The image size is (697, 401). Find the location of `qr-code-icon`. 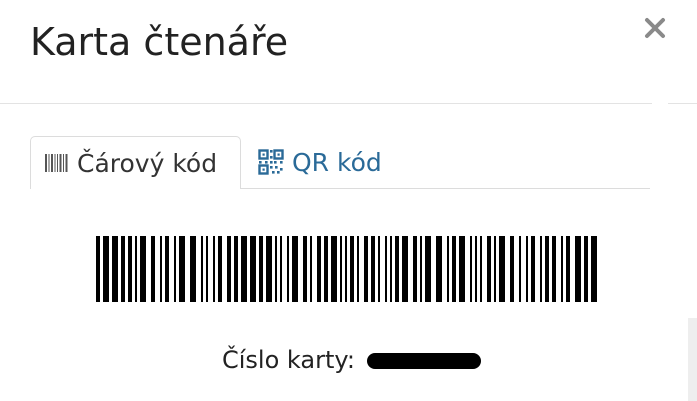

qr-code-icon is located at coordinates (271, 162).